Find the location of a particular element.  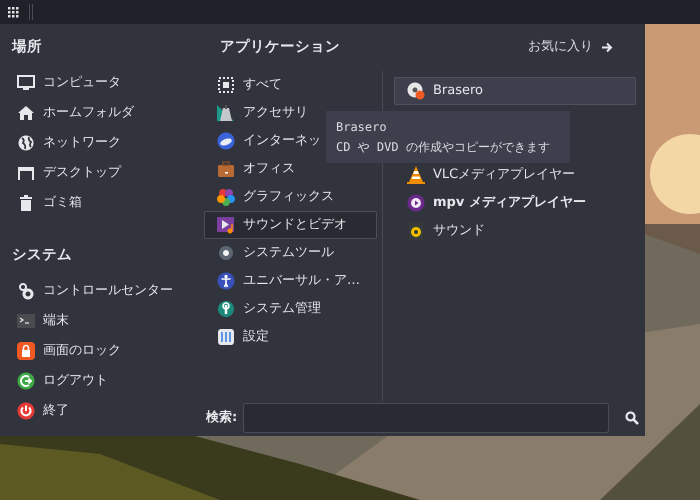

category-item: システム管理 is located at coordinates (290, 309).